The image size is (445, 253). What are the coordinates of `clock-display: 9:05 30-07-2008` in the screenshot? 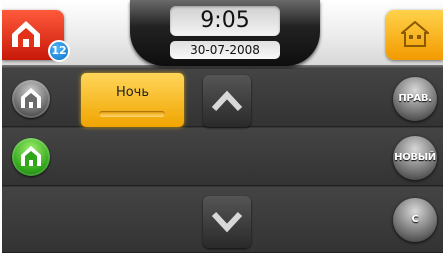 It's located at (225, 33).